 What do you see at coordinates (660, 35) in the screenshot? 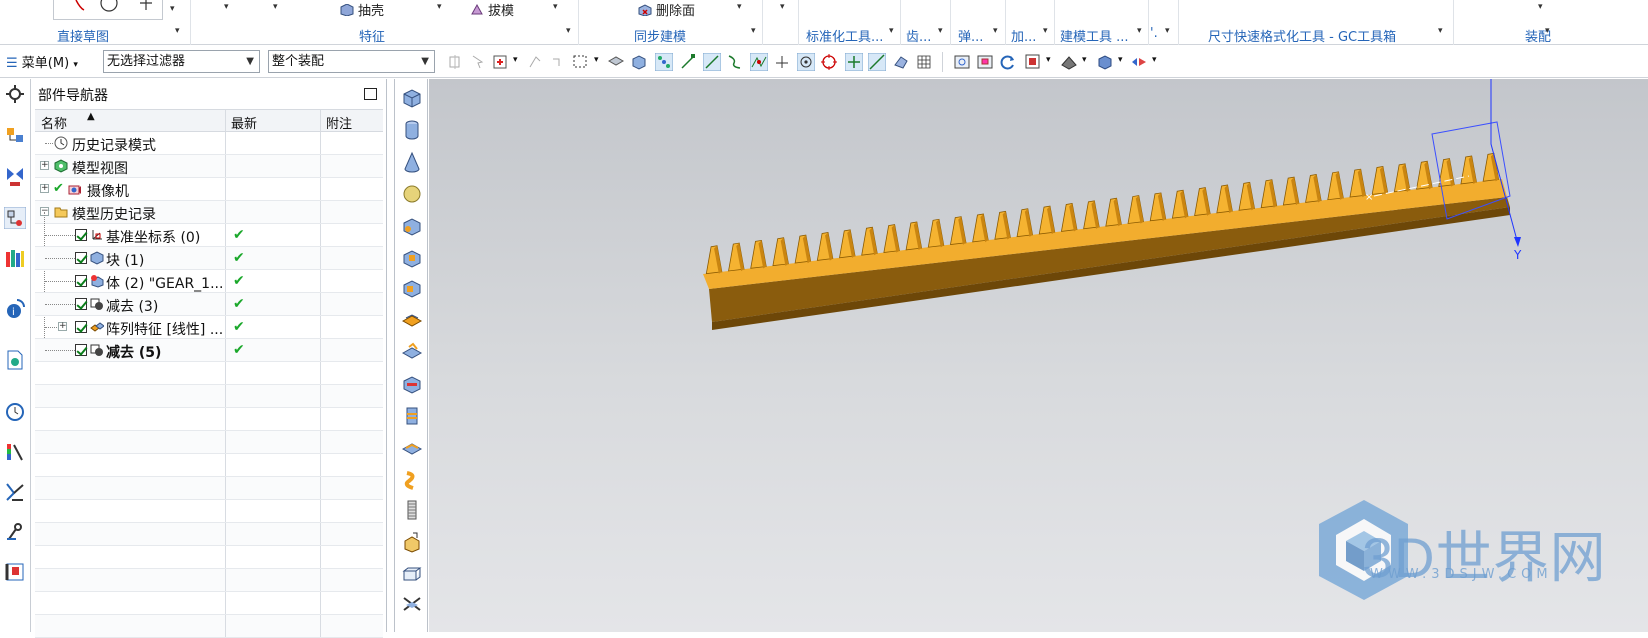
I see `group-label-sync-modeling: 同步建模` at bounding box center [660, 35].